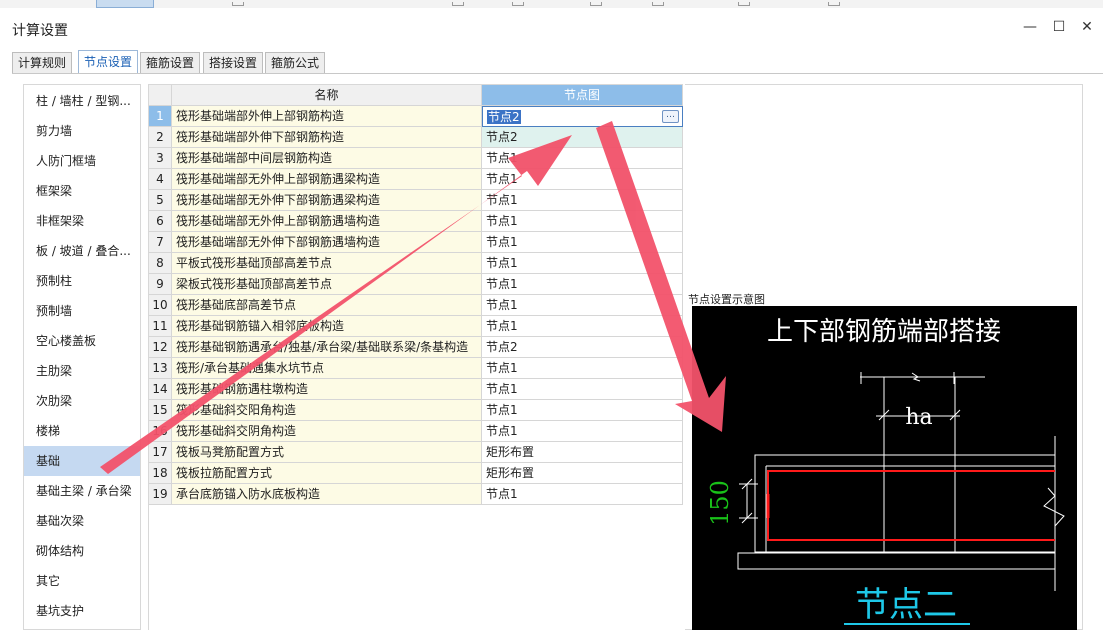 Image resolution: width=1103 pixels, height=633 pixels. What do you see at coordinates (327, 116) in the screenshot?
I see `row-name-cell: 筏形基础端部外伸上部钢筋构造` at bounding box center [327, 116].